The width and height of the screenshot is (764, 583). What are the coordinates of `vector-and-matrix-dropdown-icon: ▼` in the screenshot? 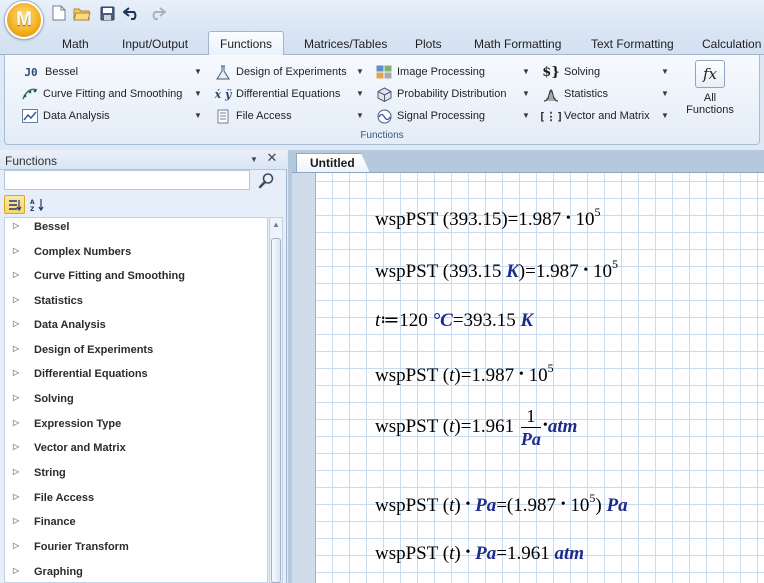 It's located at (665, 115).